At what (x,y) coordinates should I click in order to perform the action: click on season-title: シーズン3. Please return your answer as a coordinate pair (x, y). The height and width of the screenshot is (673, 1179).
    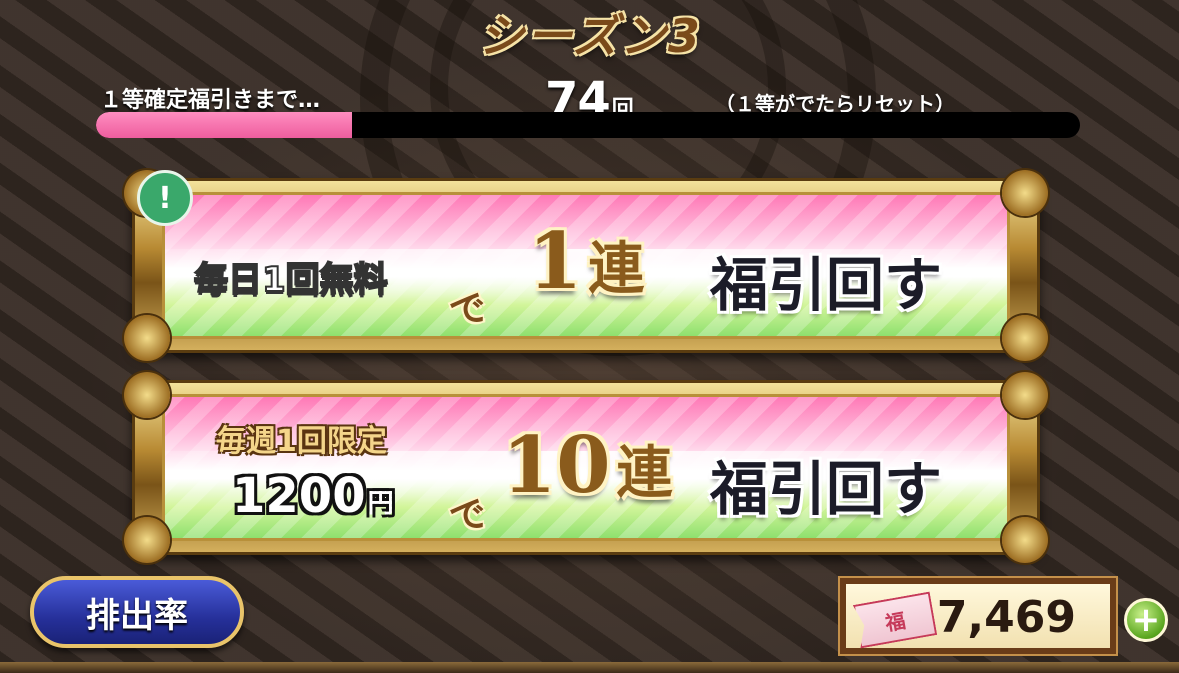
    Looking at the image, I should click on (590, 36).